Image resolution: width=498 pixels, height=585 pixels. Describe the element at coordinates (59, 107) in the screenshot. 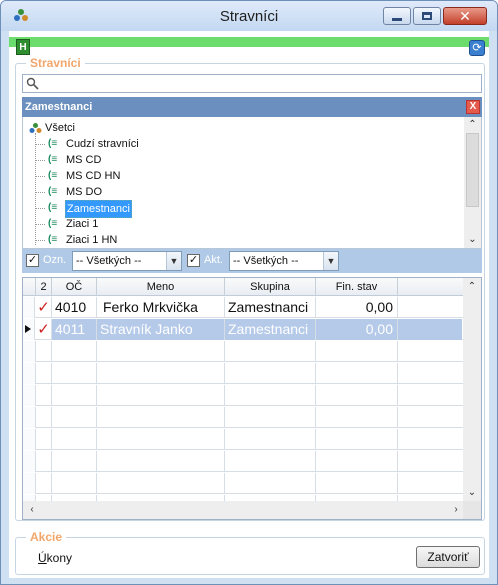

I see `panel-header-title: Zamestnanci` at that location.